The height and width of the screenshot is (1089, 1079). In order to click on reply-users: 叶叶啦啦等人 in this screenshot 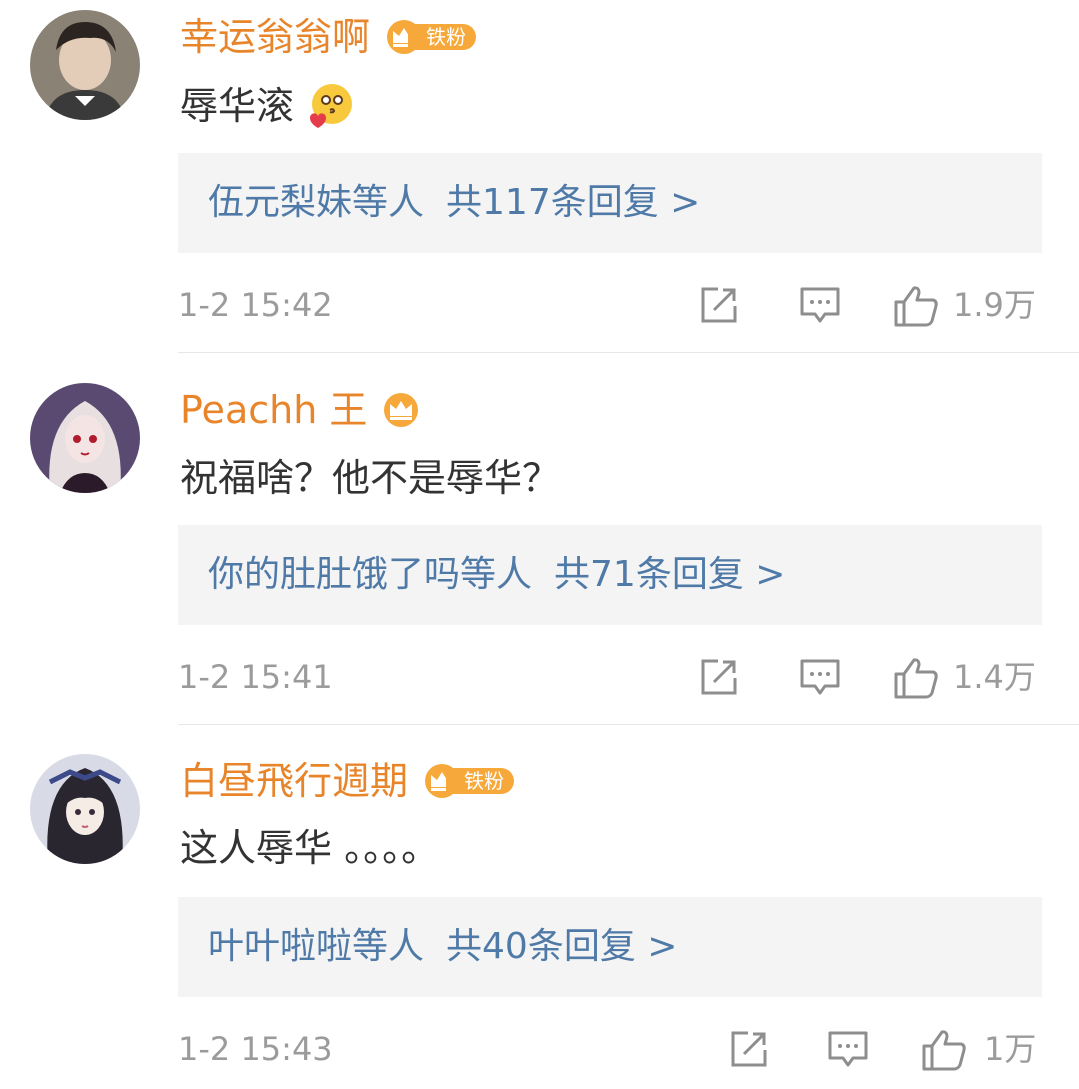, I will do `click(316, 946)`.